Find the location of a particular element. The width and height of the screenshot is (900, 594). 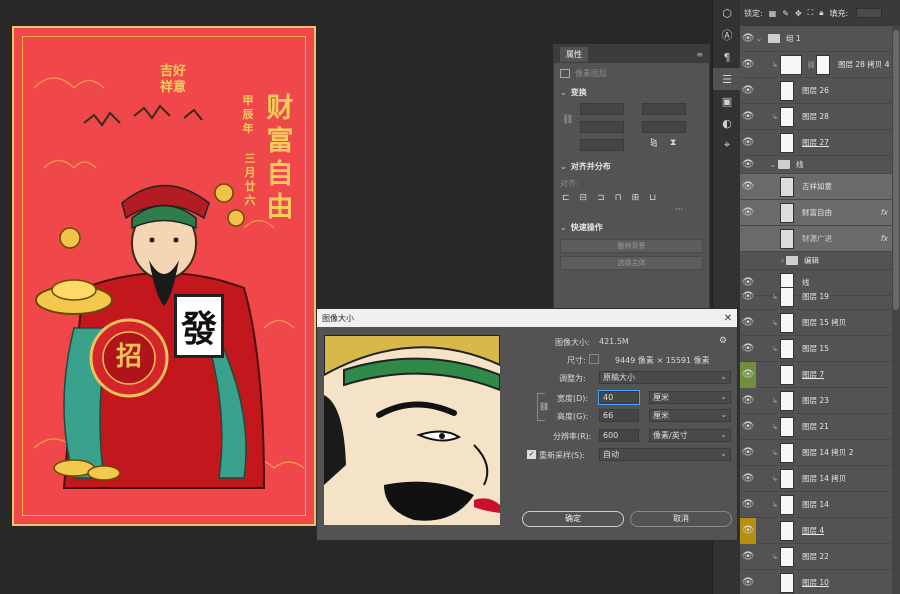

quick-actions-header: 快速操作 is located at coordinates (631, 227).